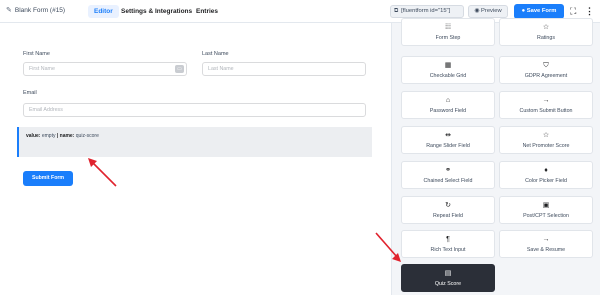  Describe the element at coordinates (102, 172) in the screenshot. I see `arrow-to-quiz-field` at that location.